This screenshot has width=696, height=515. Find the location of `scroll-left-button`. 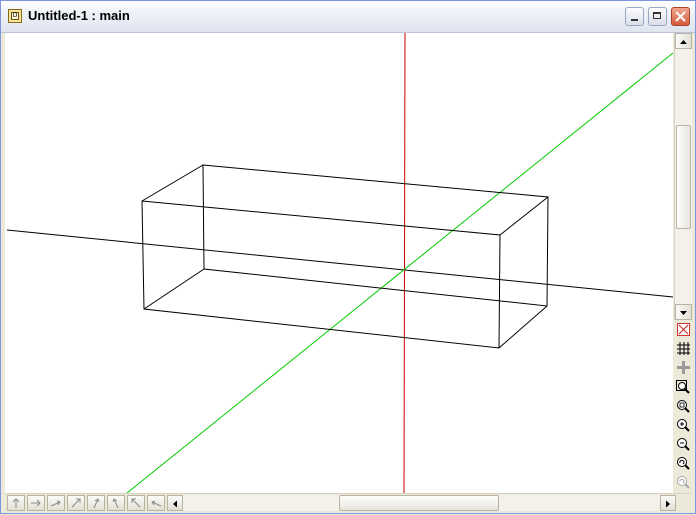

scroll-left-button is located at coordinates (175, 503).